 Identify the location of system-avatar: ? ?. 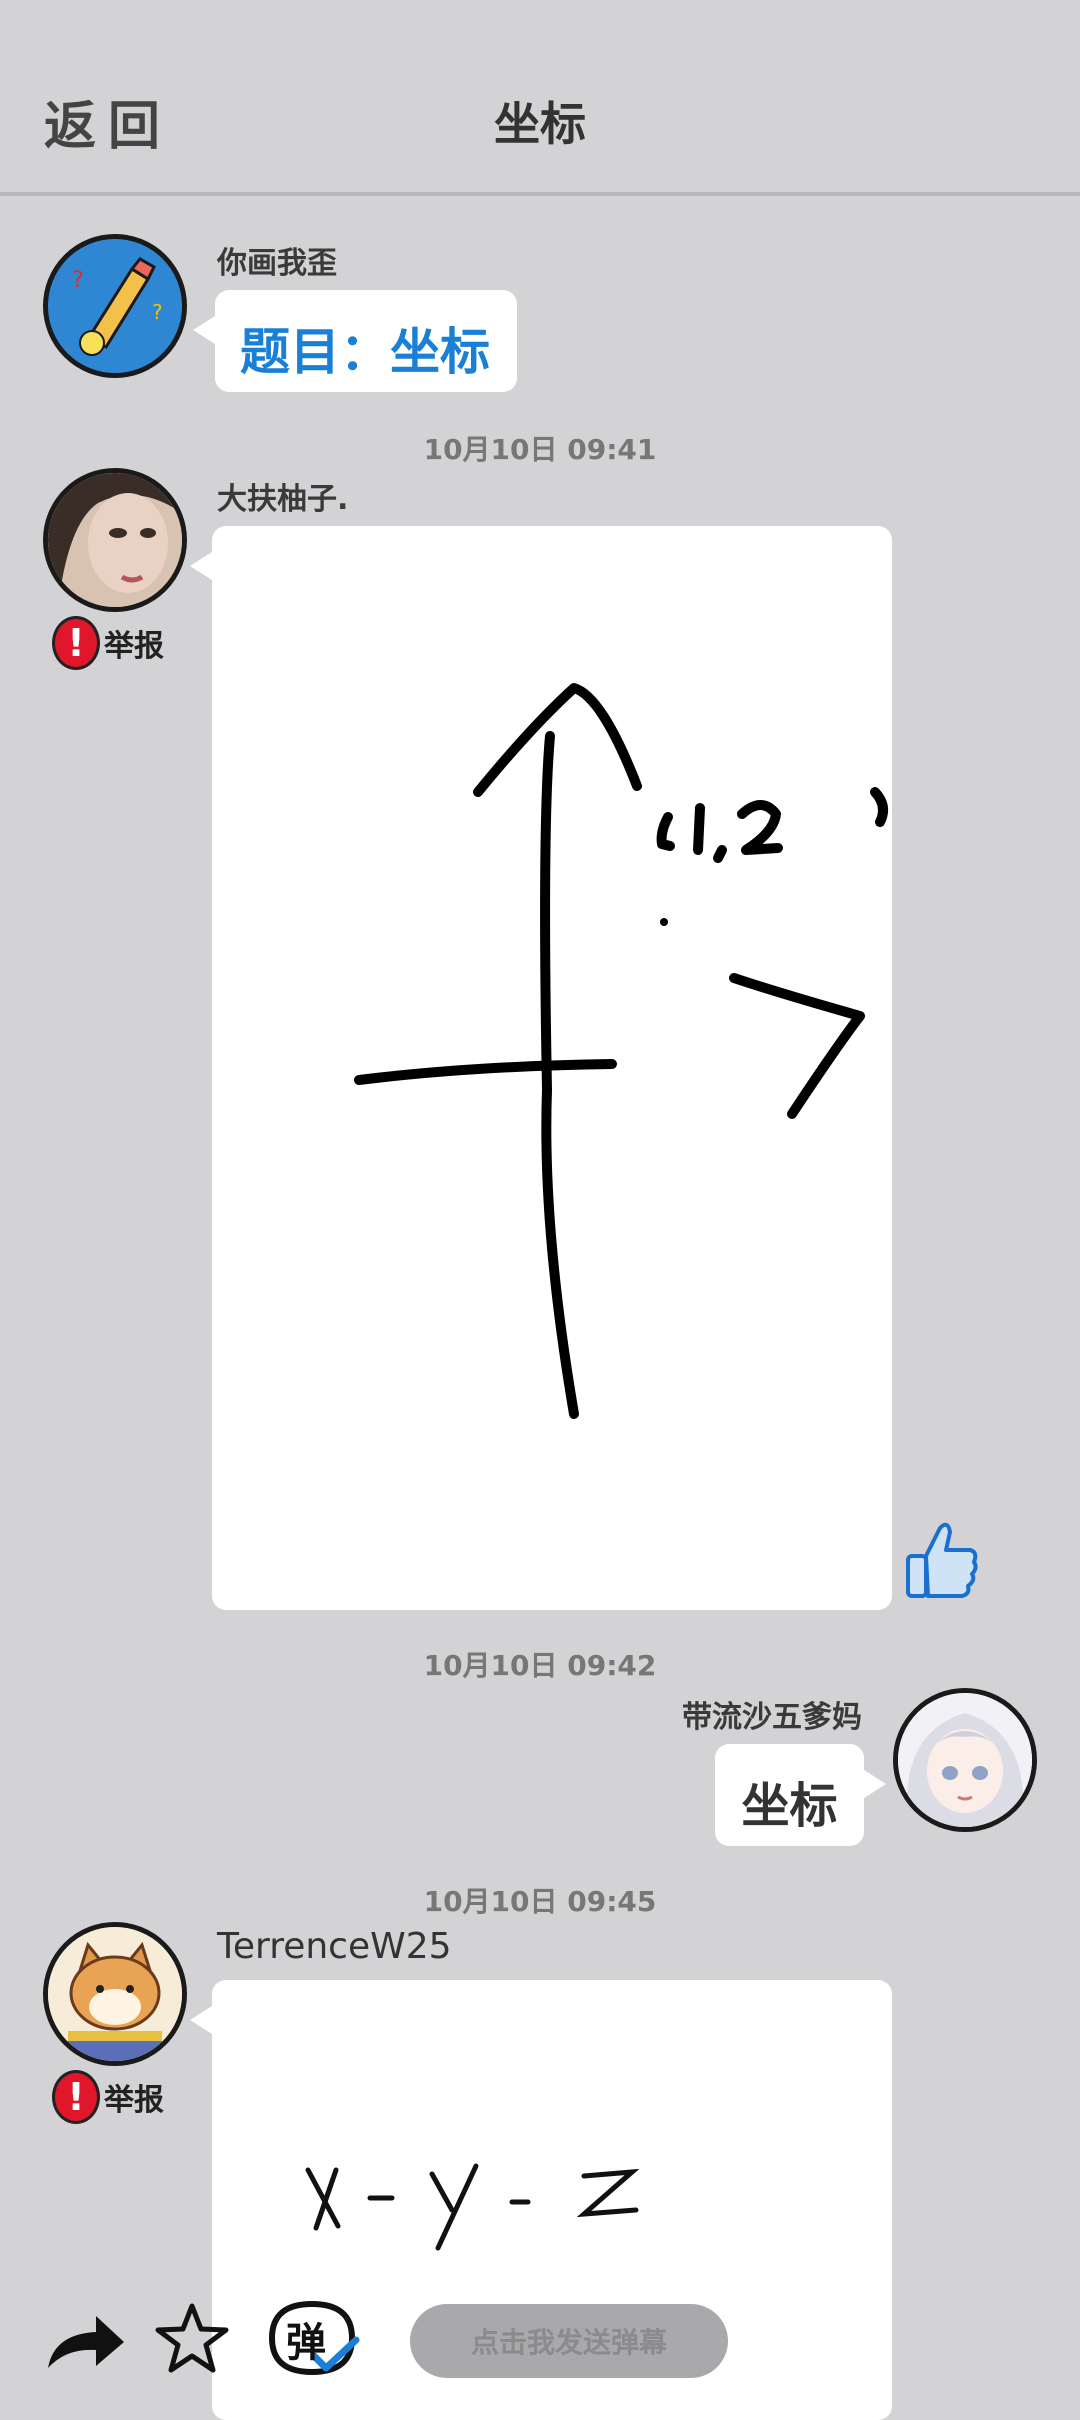
(115, 306).